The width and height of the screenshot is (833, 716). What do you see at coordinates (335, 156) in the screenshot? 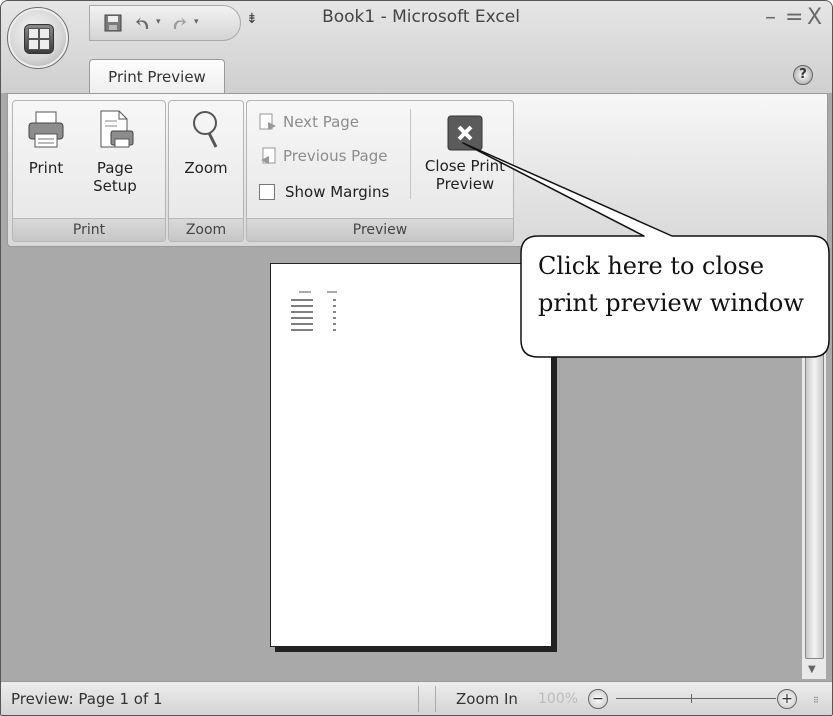
I see `previous-page-label: Previous Page` at bounding box center [335, 156].